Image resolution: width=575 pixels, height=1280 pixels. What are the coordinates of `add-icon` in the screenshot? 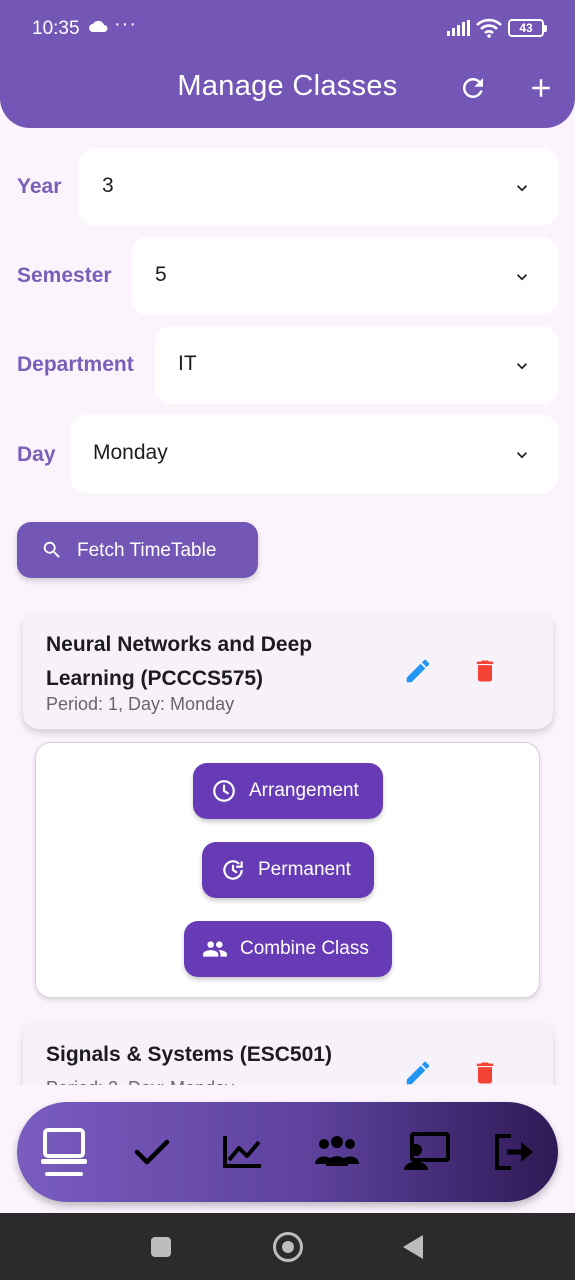 It's located at (541, 88).